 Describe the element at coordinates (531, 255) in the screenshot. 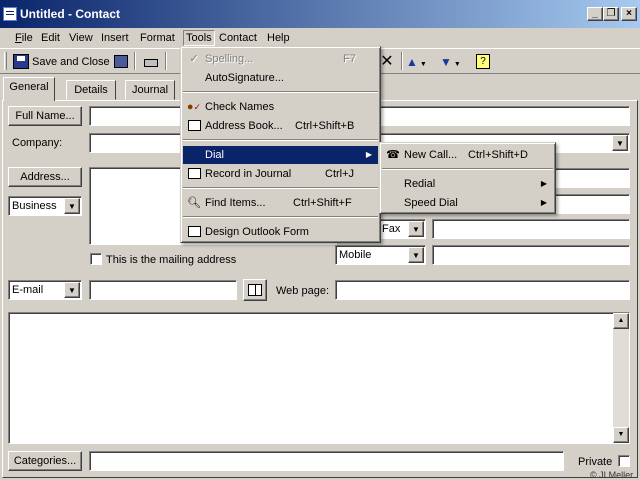

I see `mobile-number-field` at that location.